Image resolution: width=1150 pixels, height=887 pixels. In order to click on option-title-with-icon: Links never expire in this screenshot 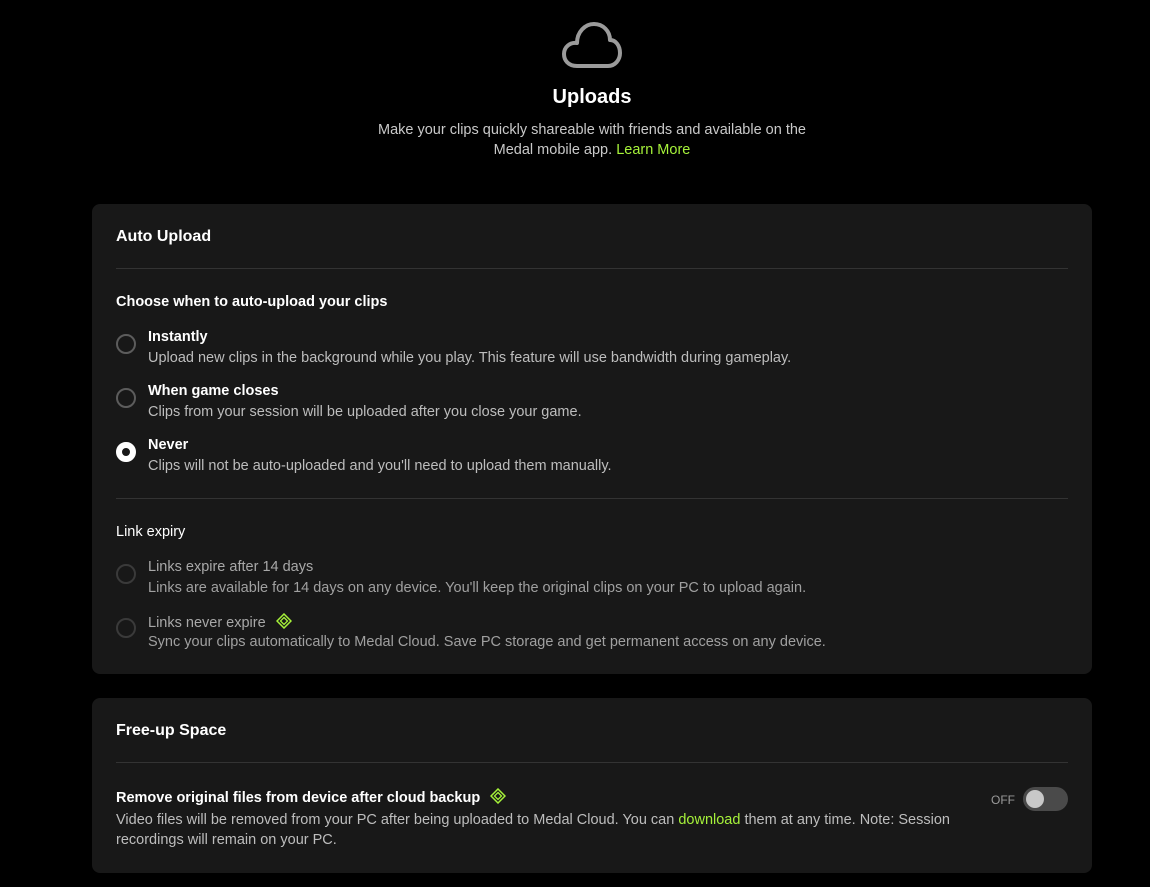, I will do `click(220, 622)`.